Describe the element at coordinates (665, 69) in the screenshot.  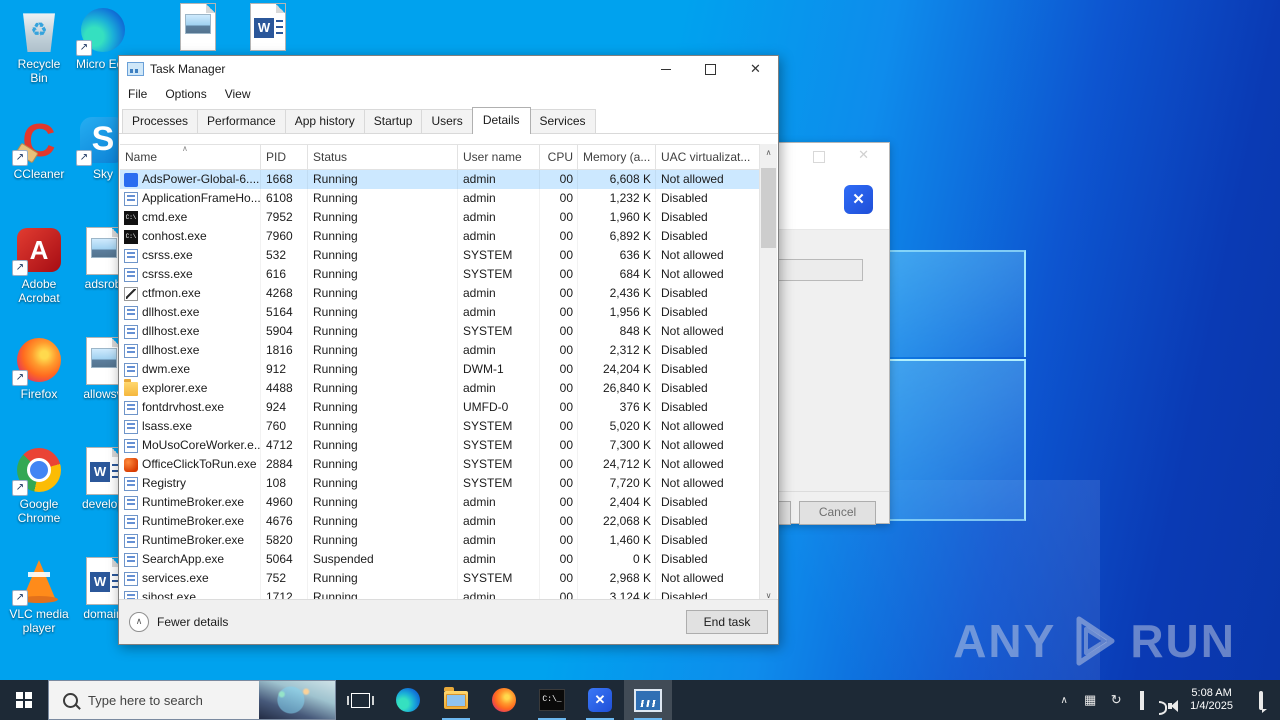
I see `minimize-button` at that location.